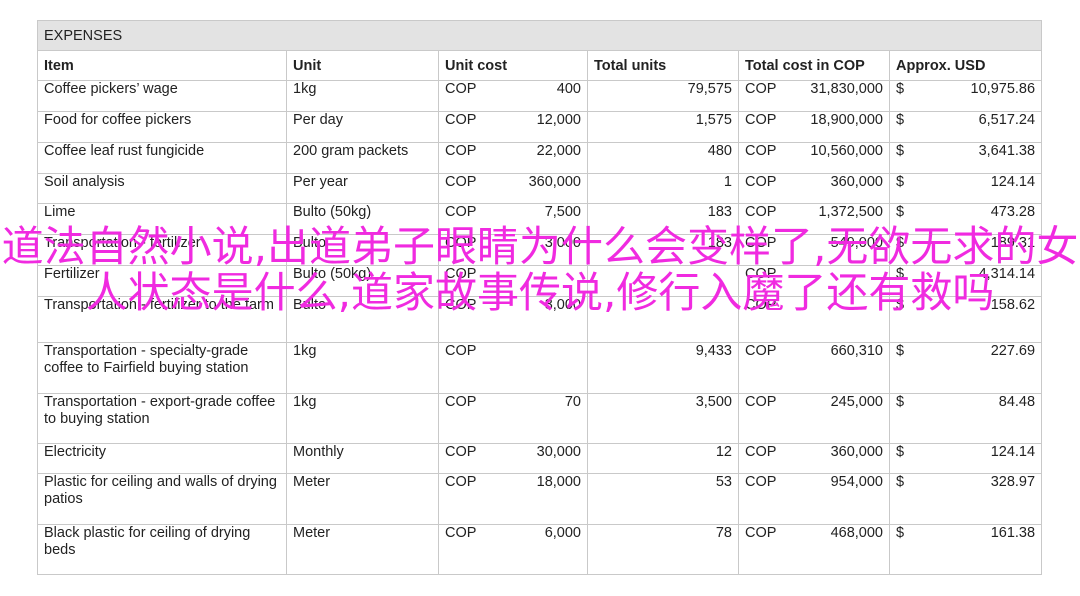  Describe the element at coordinates (839, 368) in the screenshot. I see `cell-total-cost: 660,310` at that location.